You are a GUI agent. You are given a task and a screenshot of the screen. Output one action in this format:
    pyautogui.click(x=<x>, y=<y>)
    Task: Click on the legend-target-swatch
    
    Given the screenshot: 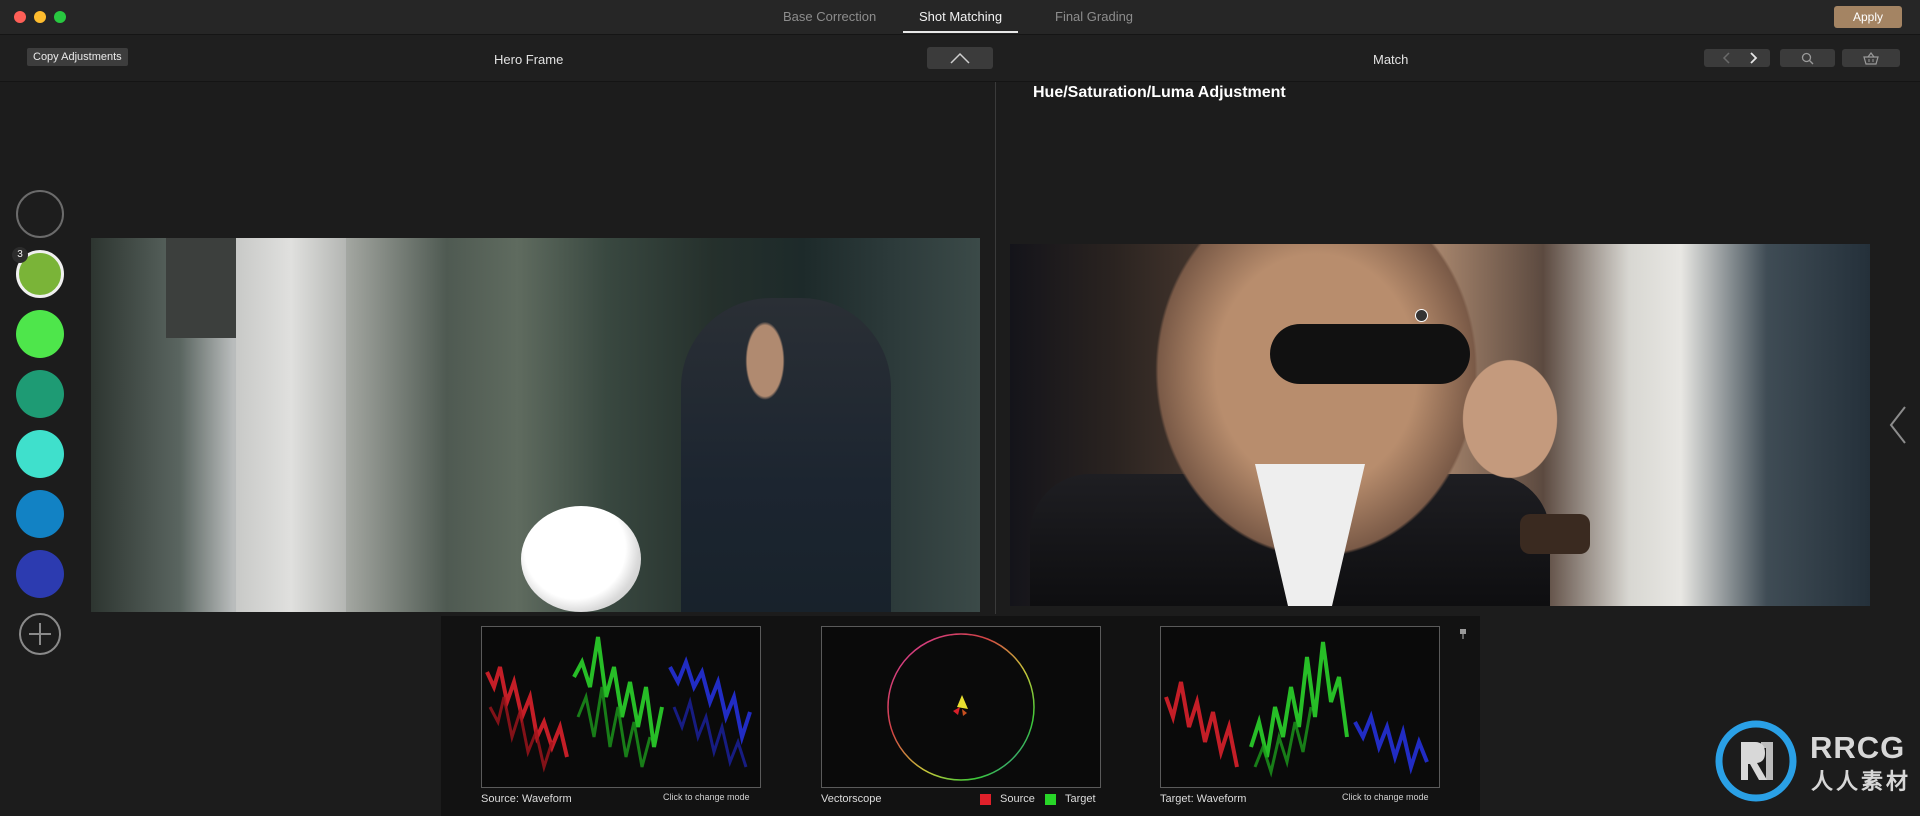 What is the action you would take?
    pyautogui.click(x=1050, y=799)
    